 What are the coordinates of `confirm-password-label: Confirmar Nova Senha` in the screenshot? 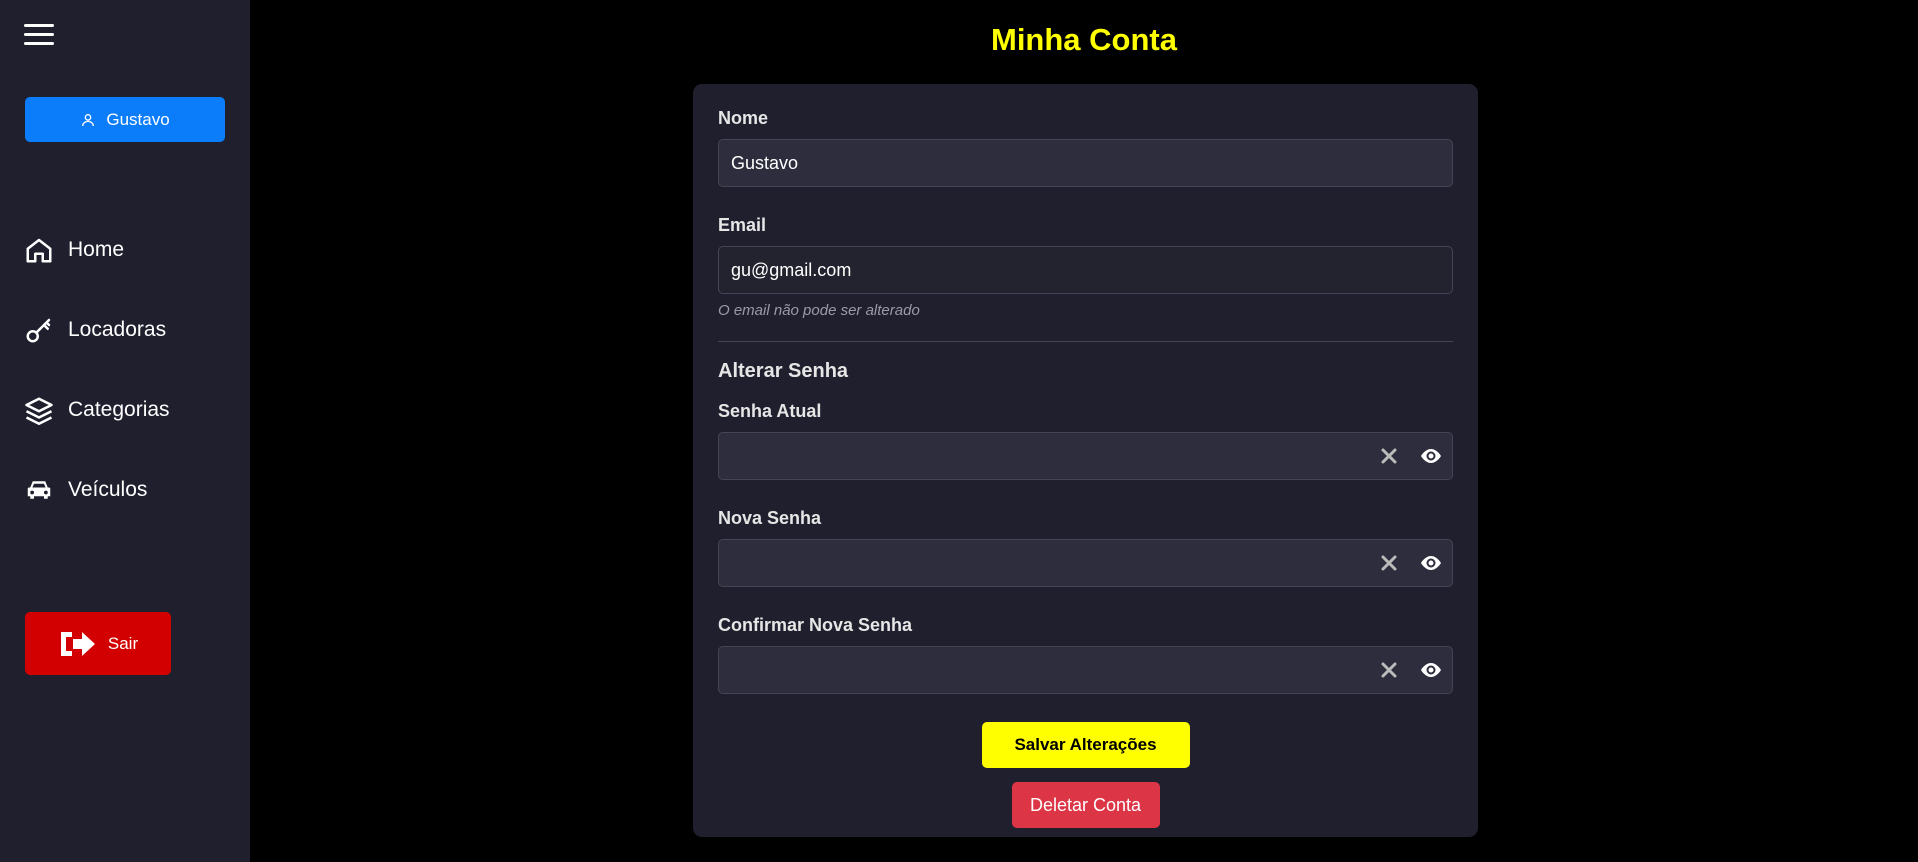 It's located at (815, 625).